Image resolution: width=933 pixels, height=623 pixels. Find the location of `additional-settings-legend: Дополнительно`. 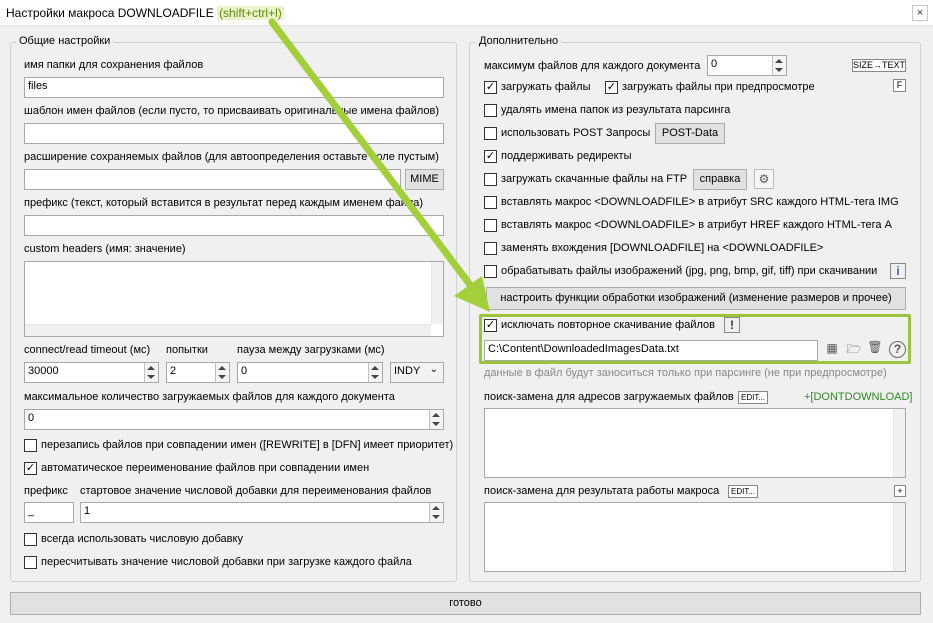

additional-settings-legend: Дополнительно is located at coordinates (519, 41).